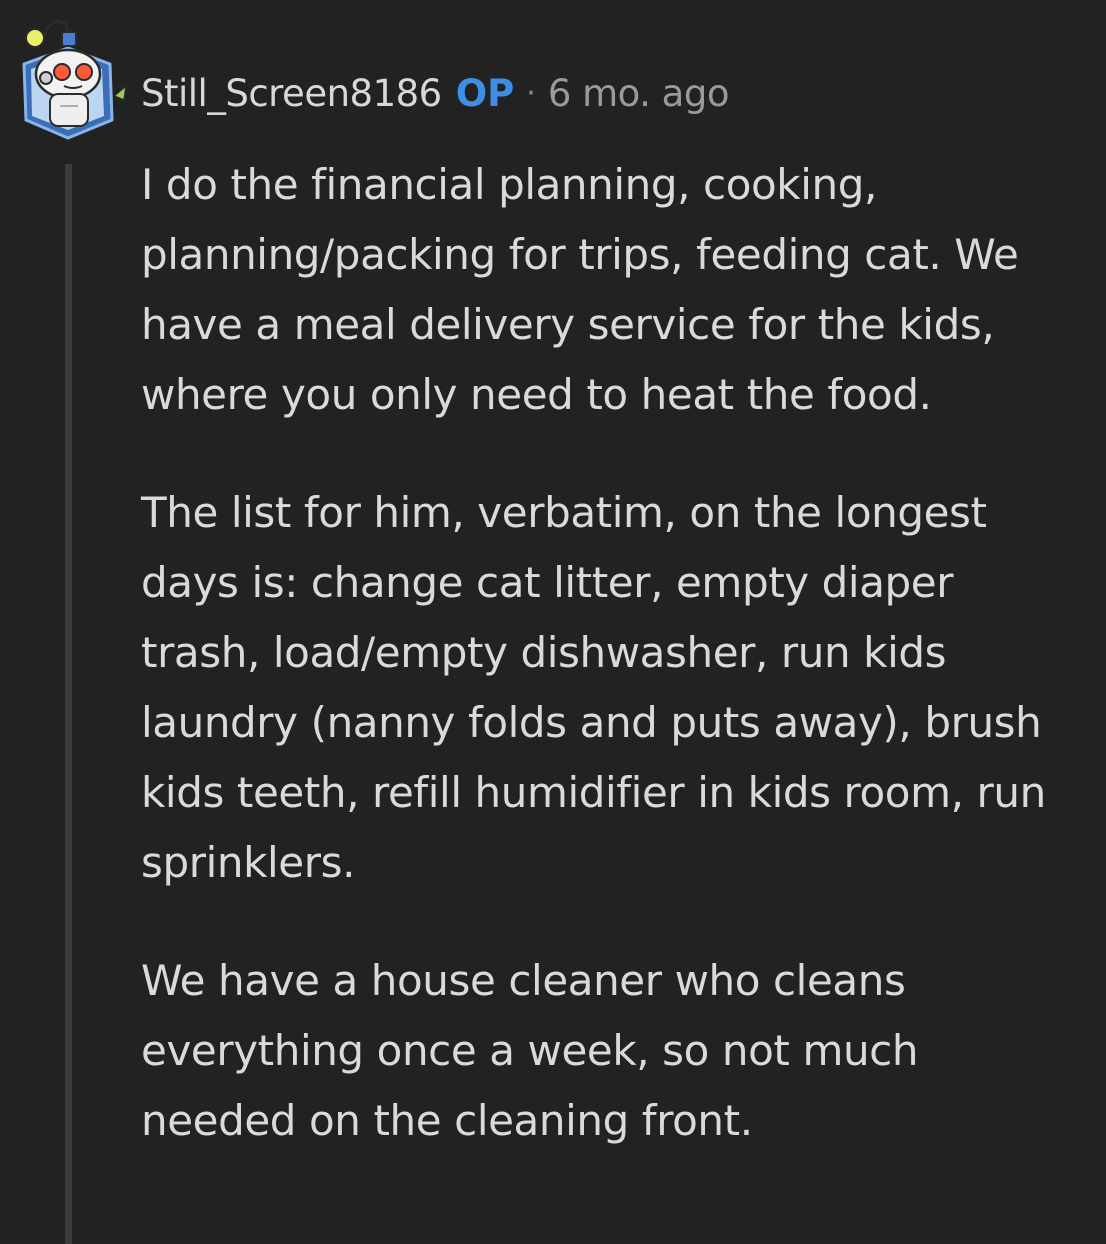 This screenshot has width=1106, height=1244. What do you see at coordinates (485, 93) in the screenshot?
I see `op-badge: OP` at bounding box center [485, 93].